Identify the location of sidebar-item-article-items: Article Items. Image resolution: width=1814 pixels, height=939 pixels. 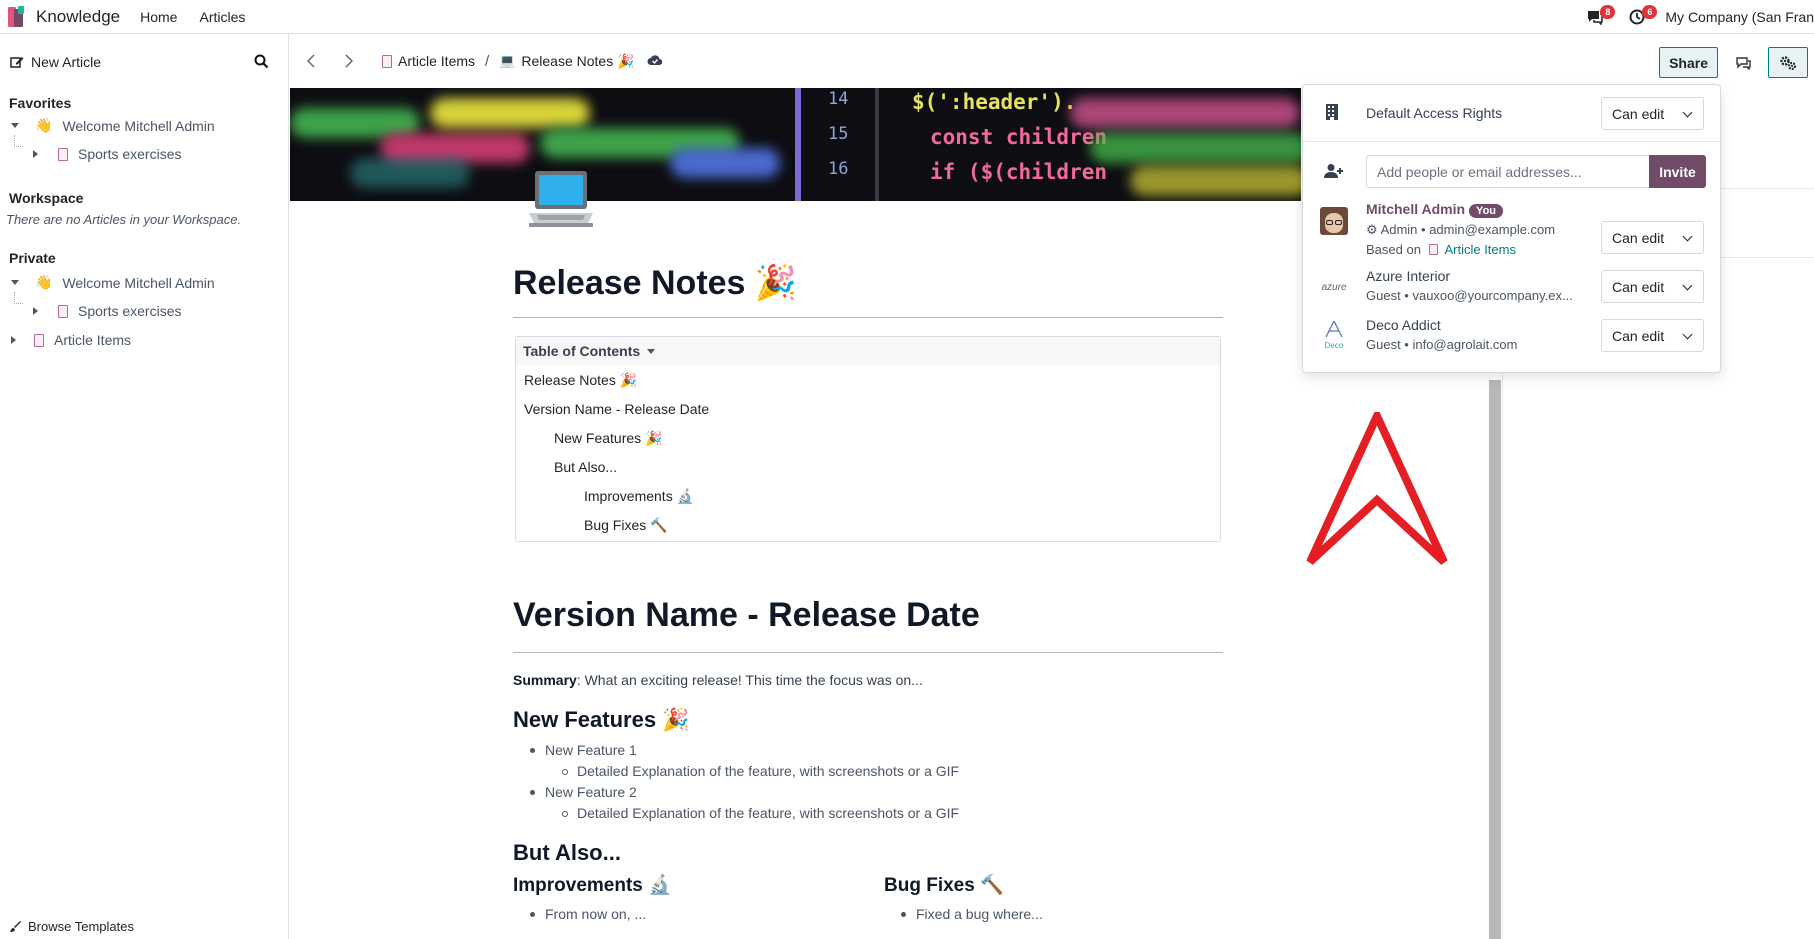
(71, 340).